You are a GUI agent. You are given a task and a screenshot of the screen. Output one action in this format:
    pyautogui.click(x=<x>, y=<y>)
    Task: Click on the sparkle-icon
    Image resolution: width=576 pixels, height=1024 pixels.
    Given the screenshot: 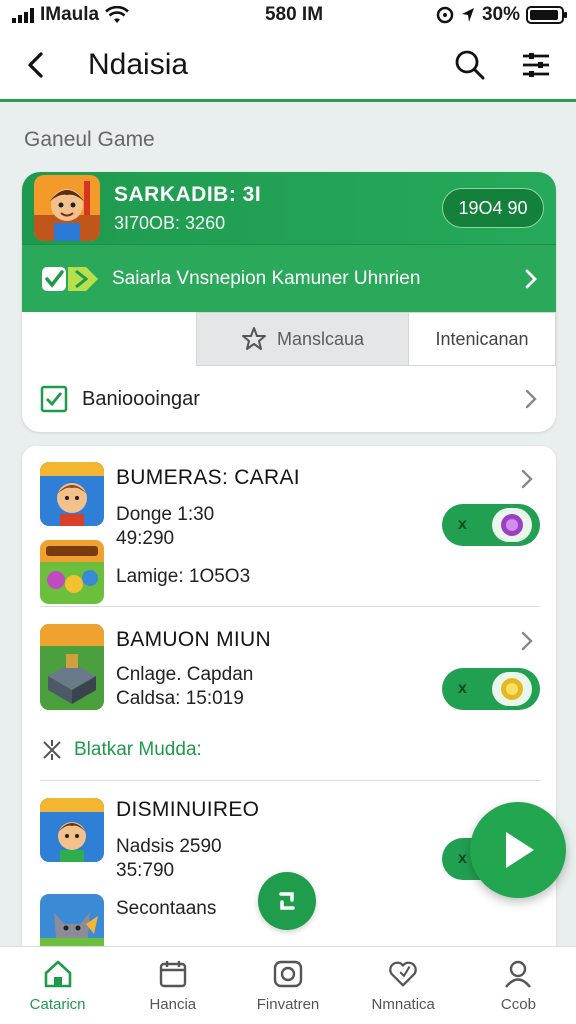 What is the action you would take?
    pyautogui.click(x=52, y=750)
    